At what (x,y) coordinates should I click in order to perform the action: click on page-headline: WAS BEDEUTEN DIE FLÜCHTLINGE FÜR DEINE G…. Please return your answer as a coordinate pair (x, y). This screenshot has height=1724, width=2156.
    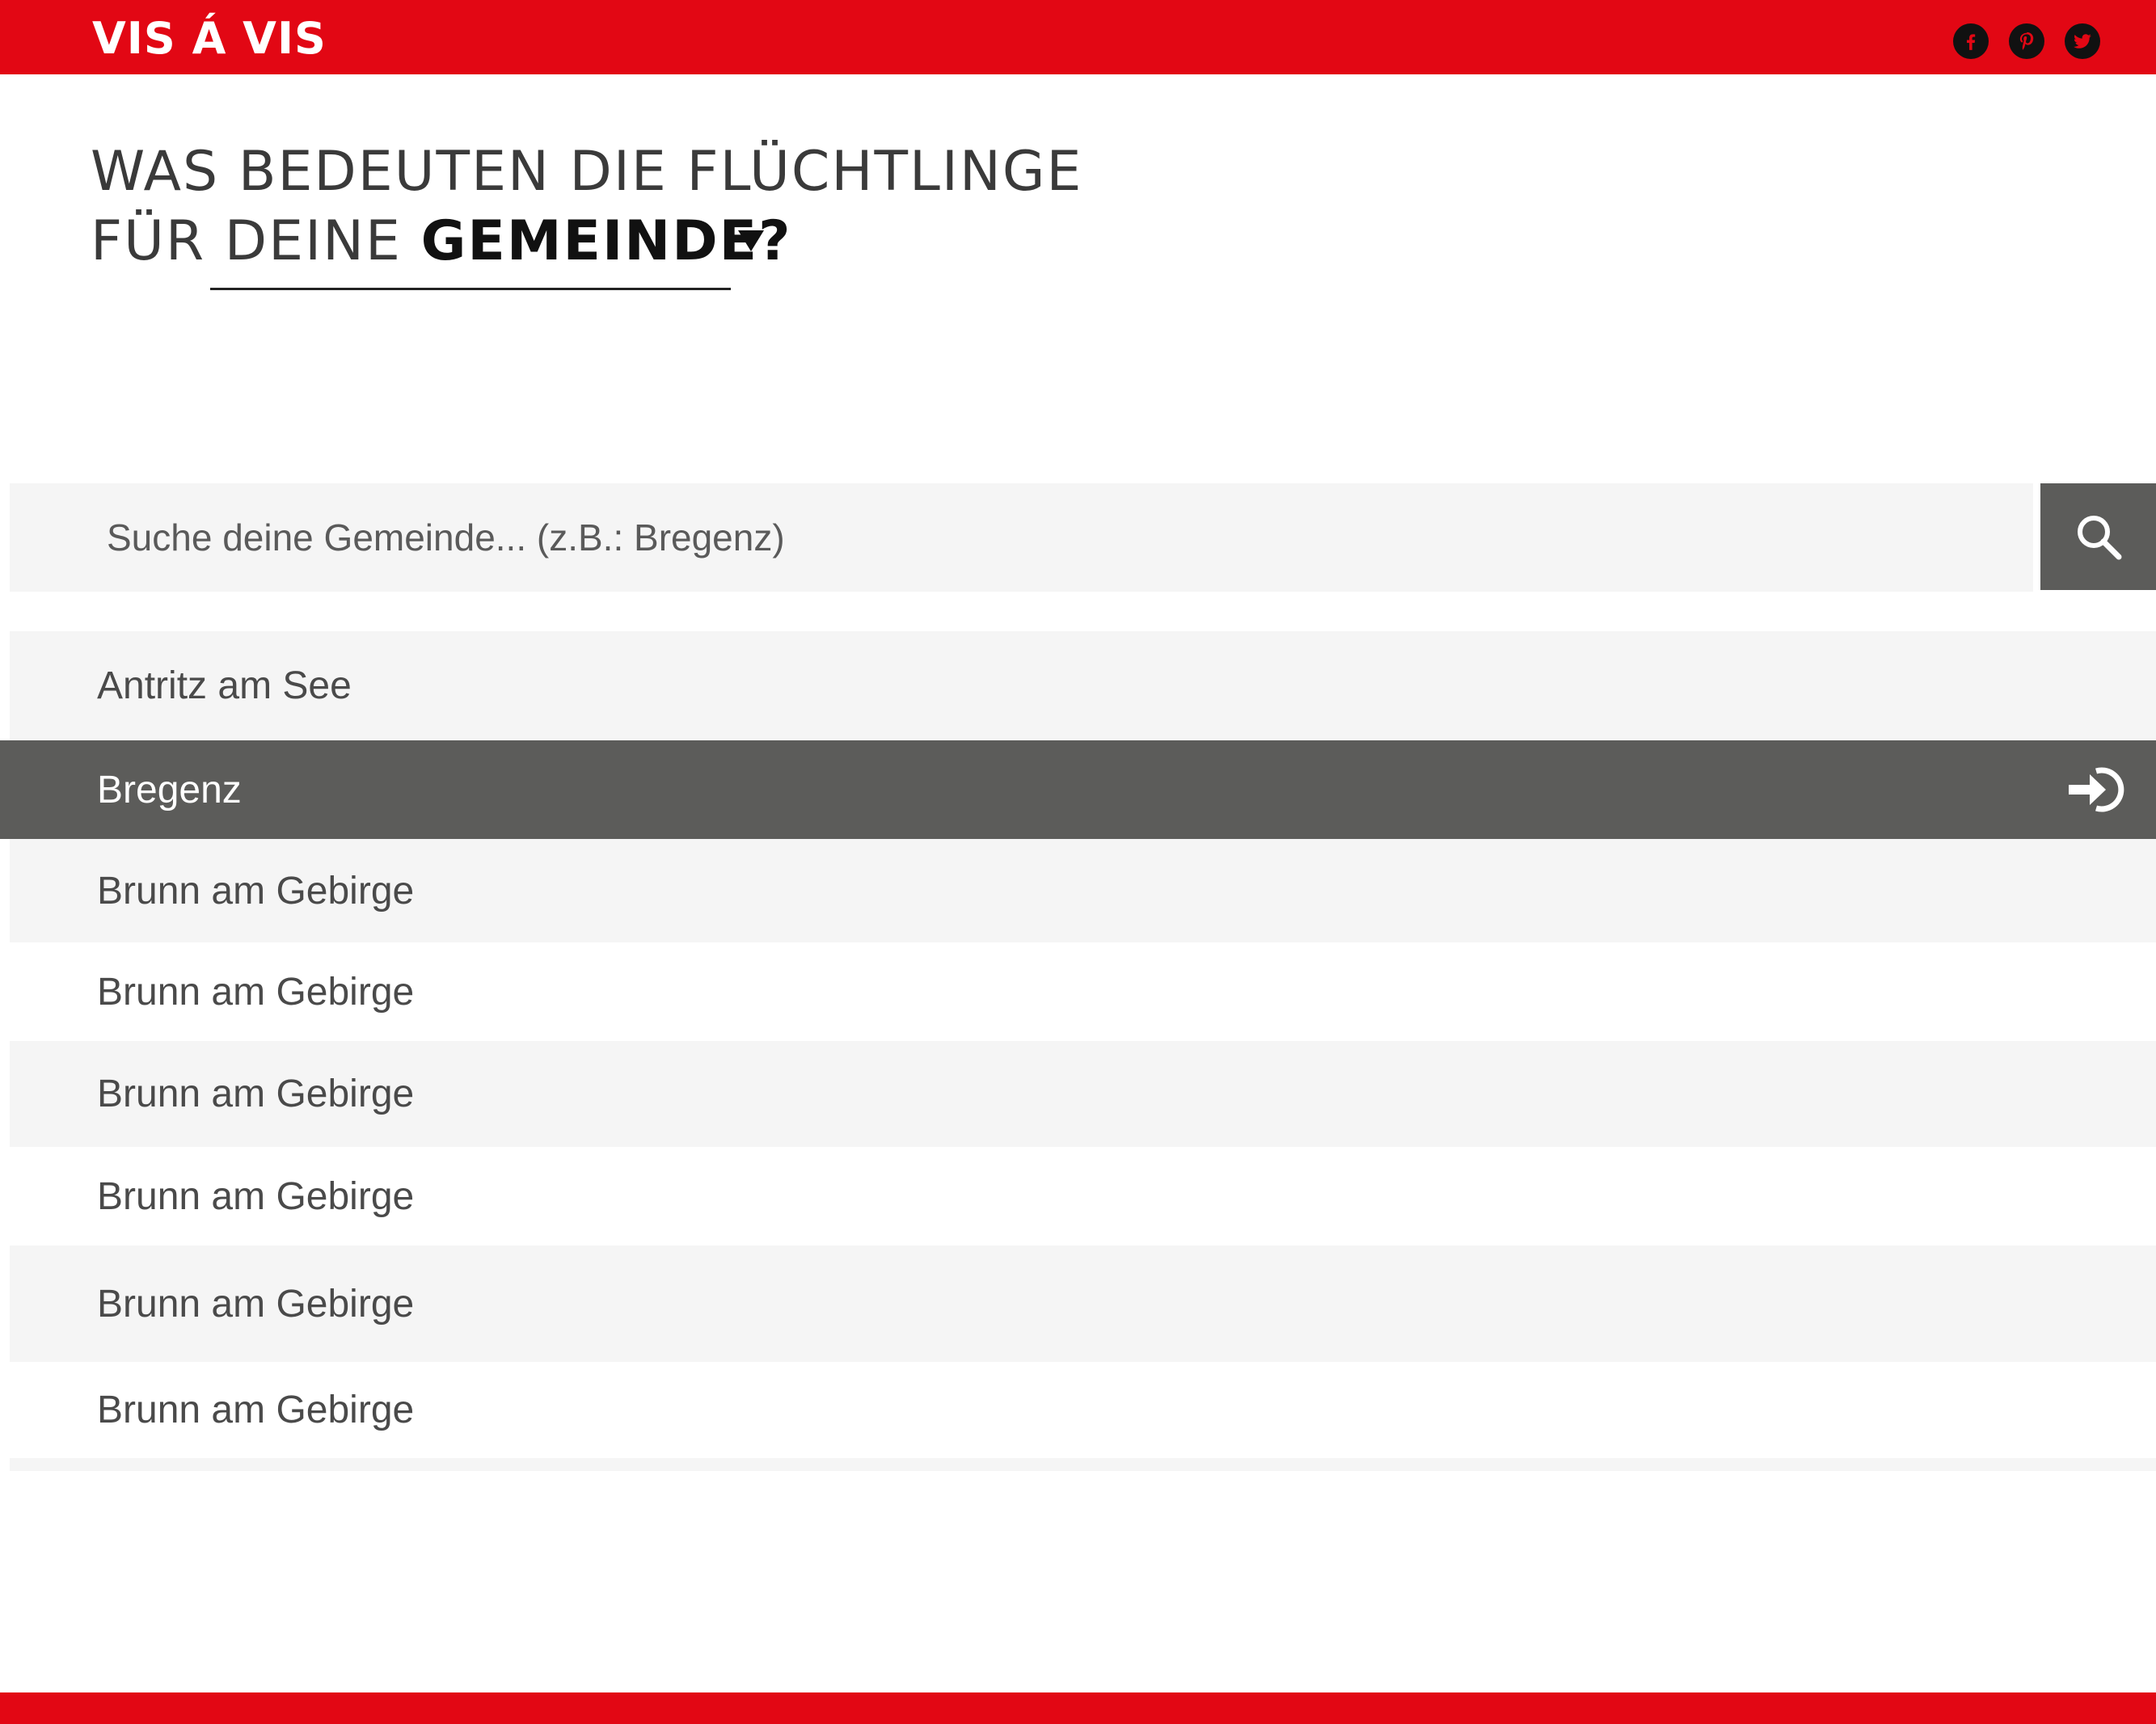
    Looking at the image, I should click on (587, 206).